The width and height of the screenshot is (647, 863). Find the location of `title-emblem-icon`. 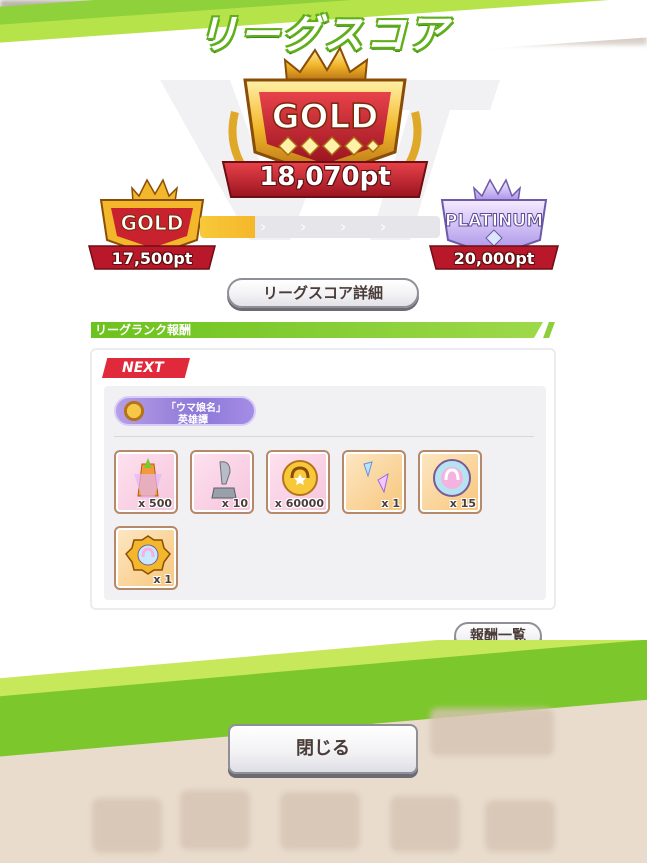

title-emblem-icon is located at coordinates (134, 411).